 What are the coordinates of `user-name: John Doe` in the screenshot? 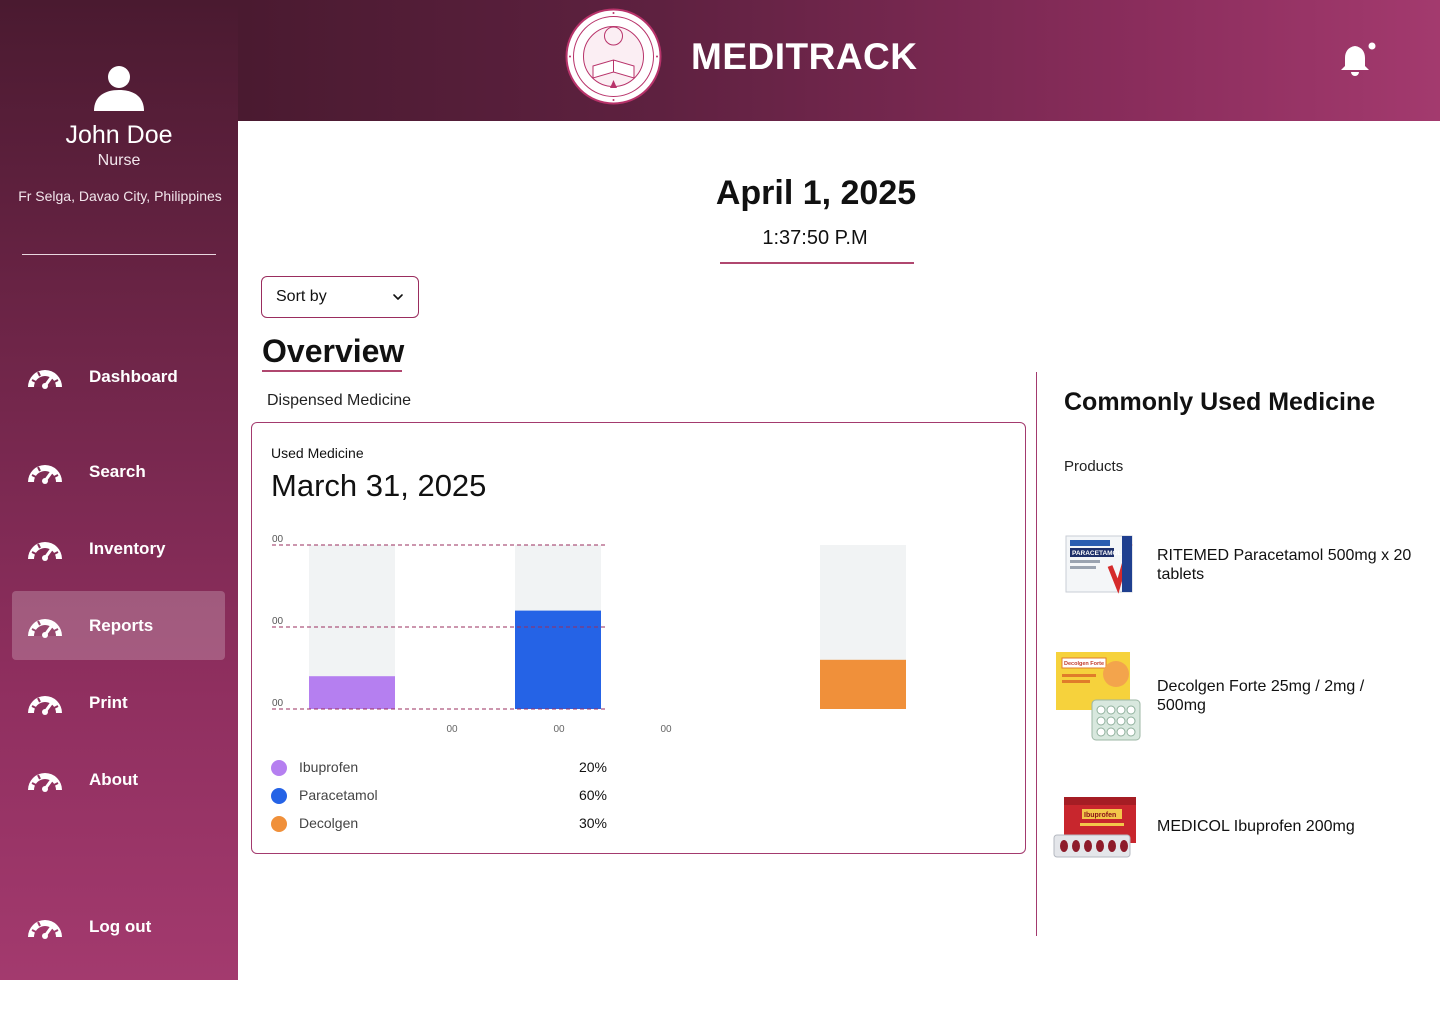 It's located at (119, 135).